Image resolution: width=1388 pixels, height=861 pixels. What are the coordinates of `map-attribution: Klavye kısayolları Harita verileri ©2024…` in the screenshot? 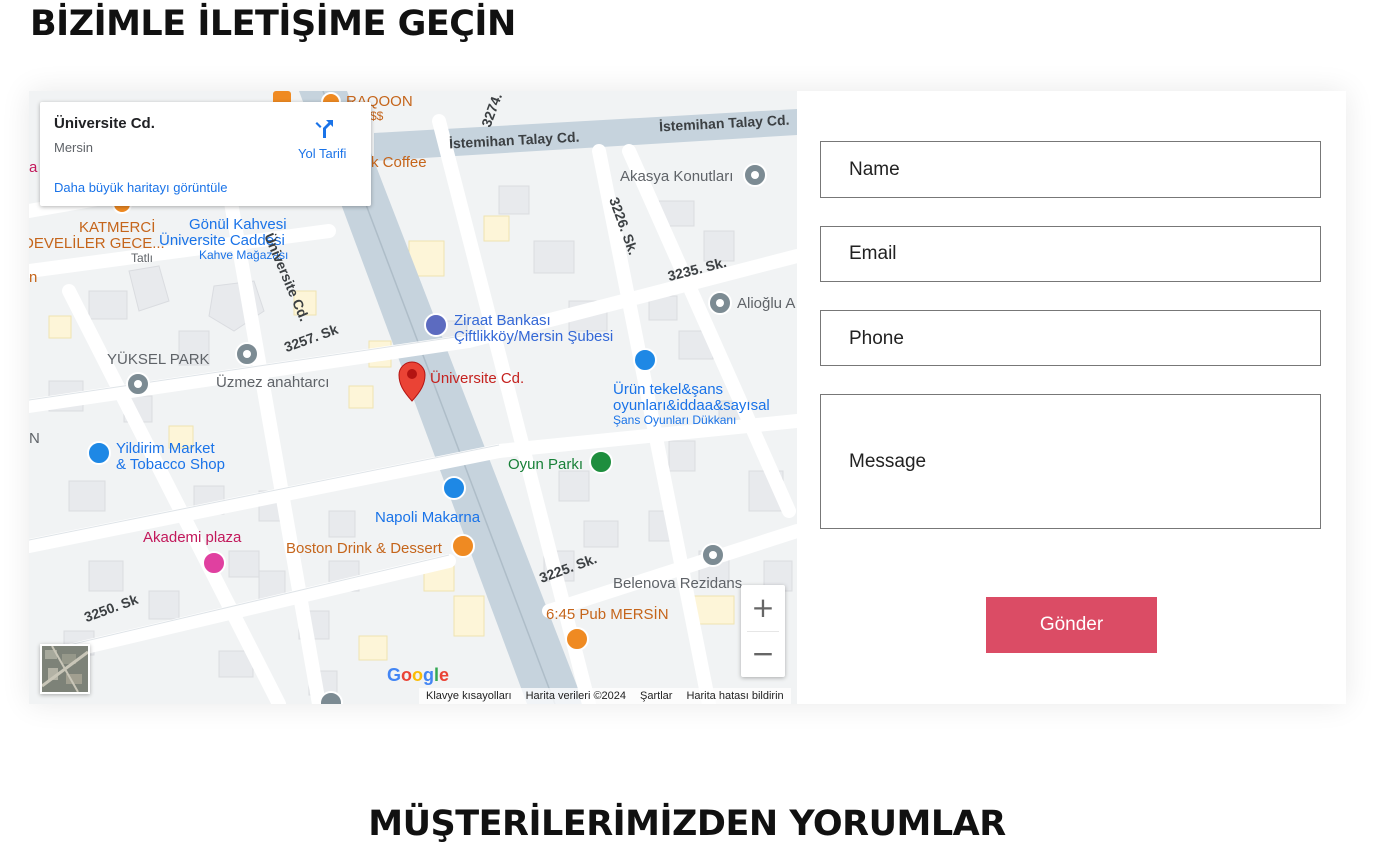 It's located at (605, 696).